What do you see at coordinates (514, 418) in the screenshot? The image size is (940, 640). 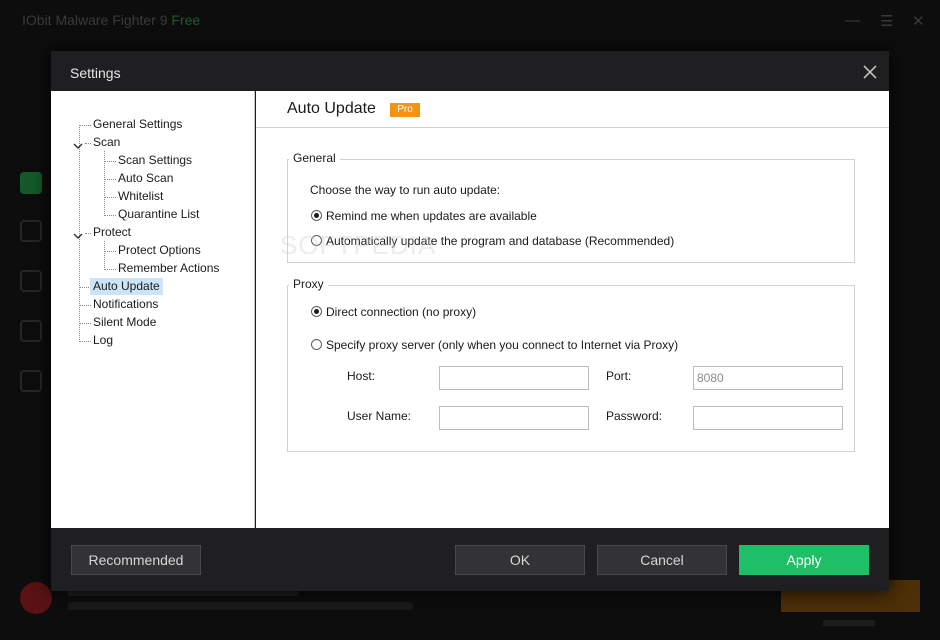 I see `username-input` at bounding box center [514, 418].